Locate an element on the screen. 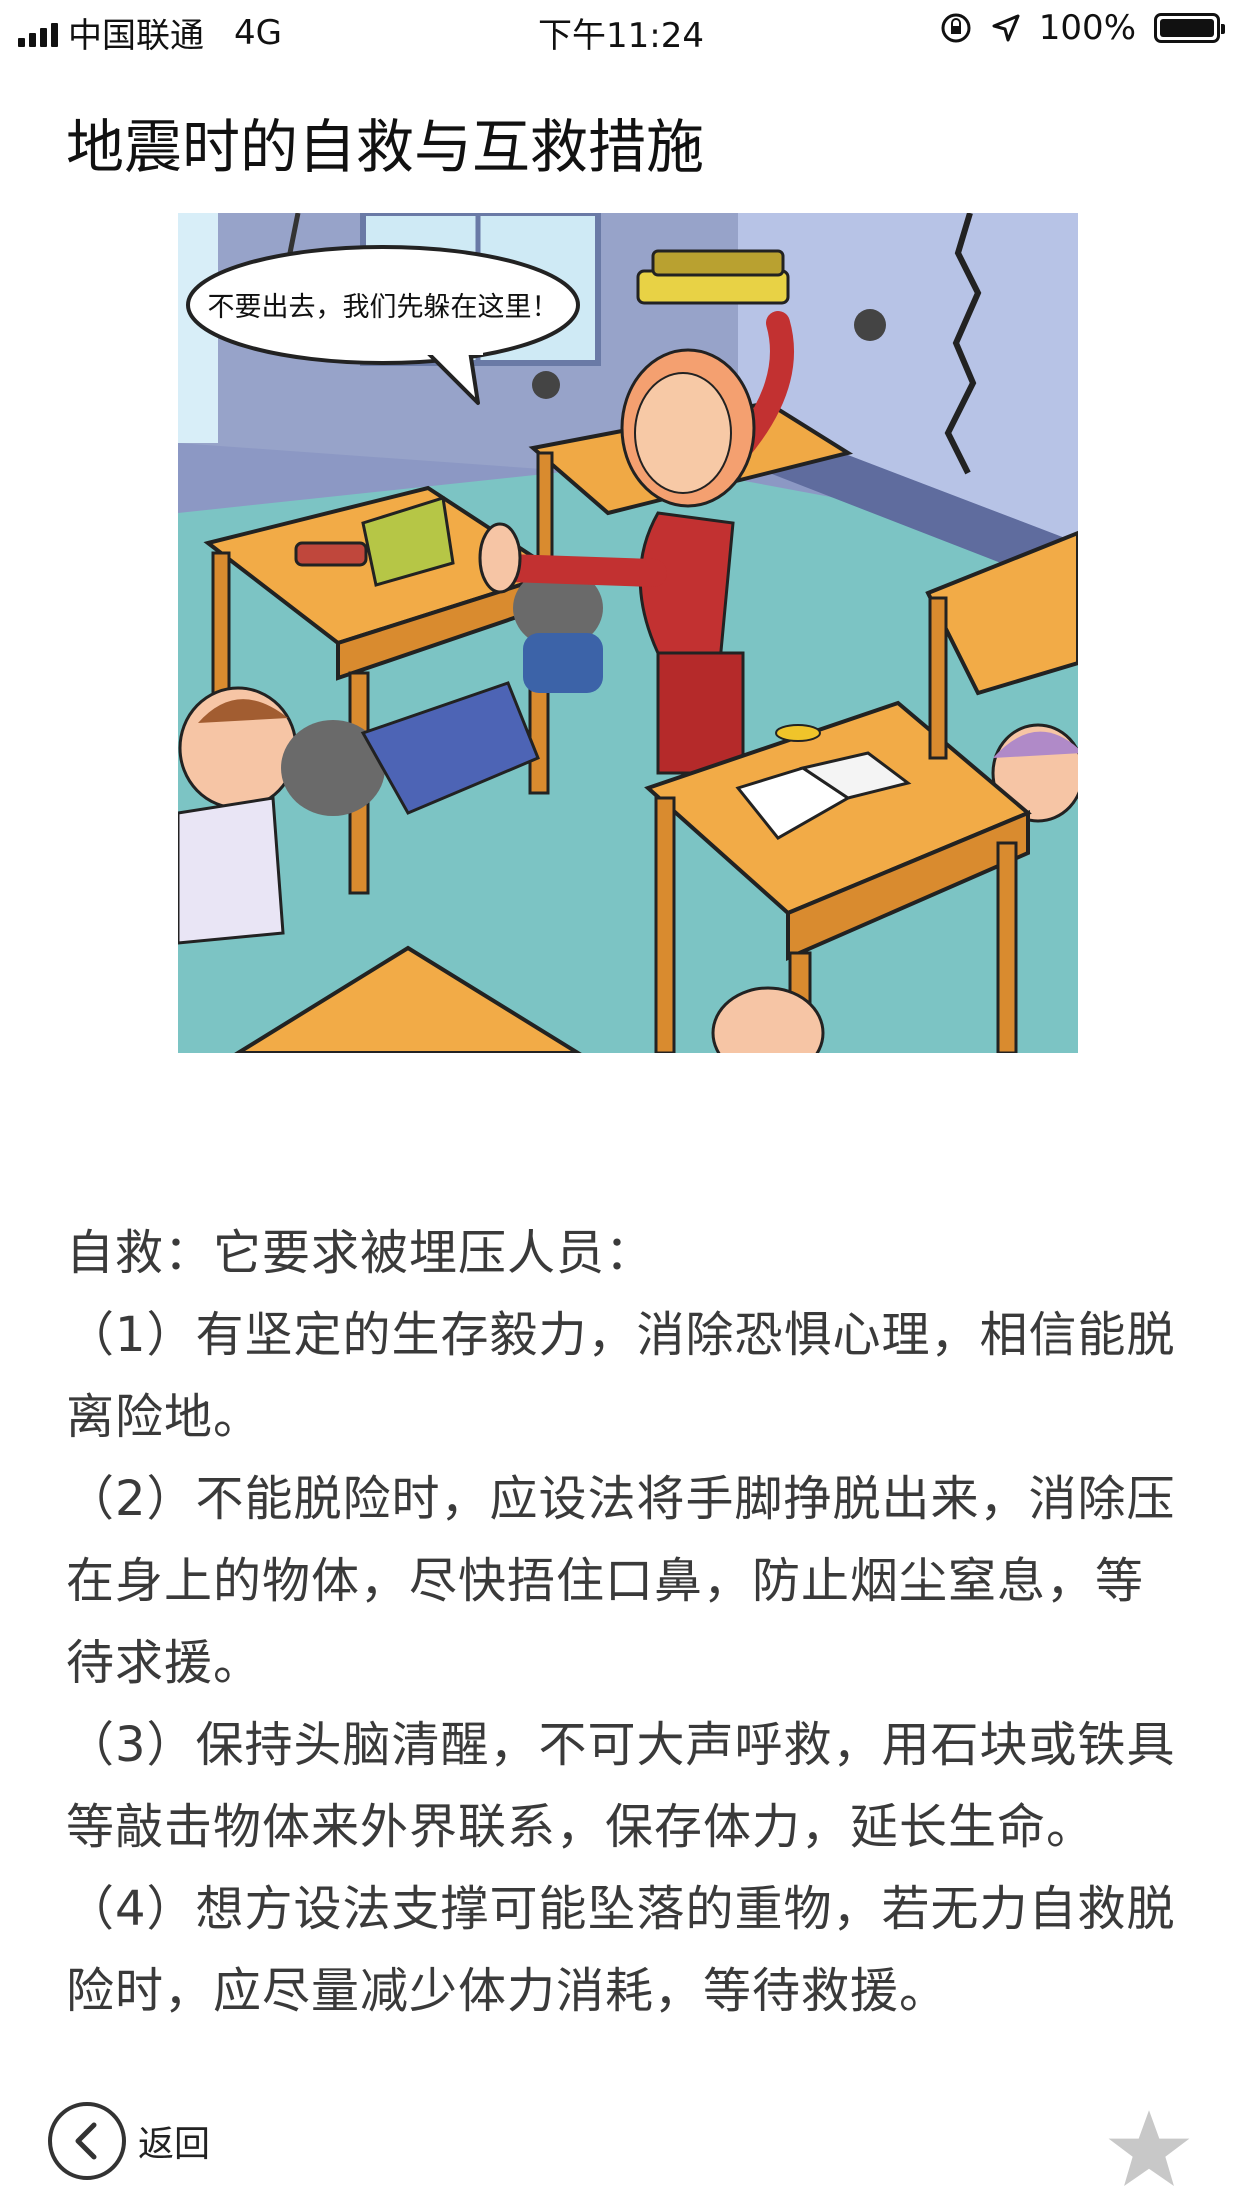  status-left: 中国联通 4G is located at coordinates (150, 32).